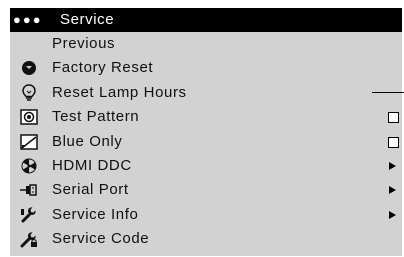 The image size is (404, 257). I want to click on test-pattern-checkbox, so click(393, 118).